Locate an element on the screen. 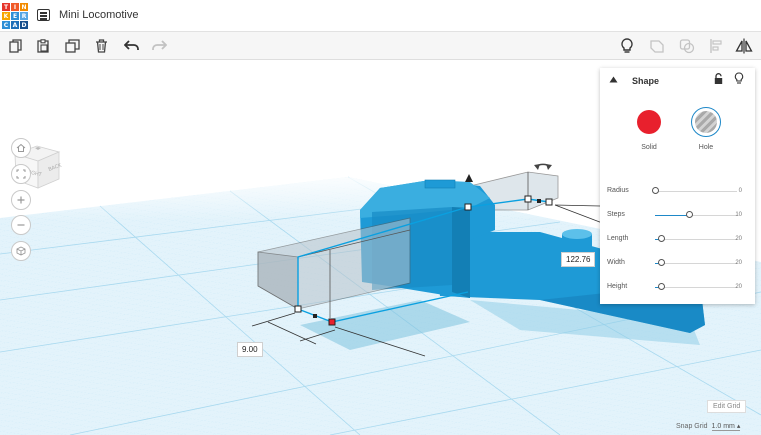 The height and width of the screenshot is (435, 761). zoom-out-button is located at coordinates (21, 225).